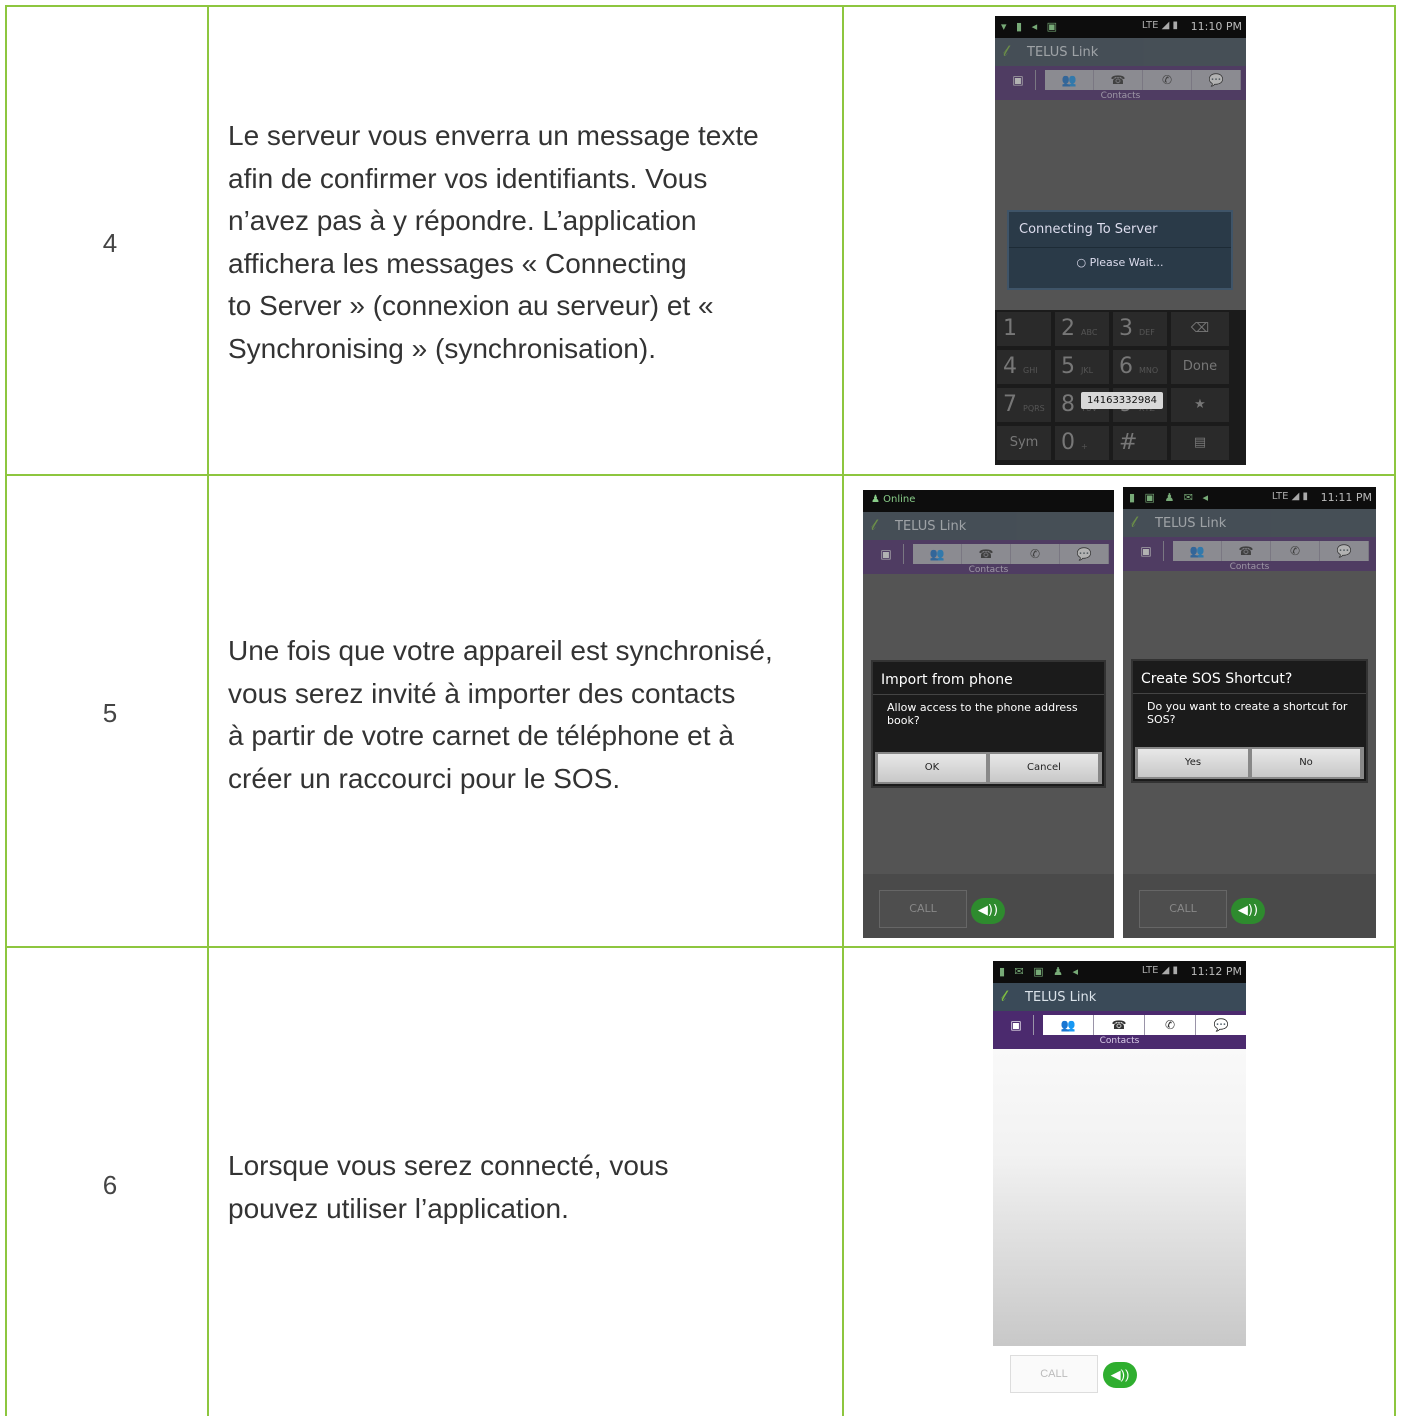 Image resolution: width=1403 pixels, height=1416 pixels. I want to click on status-bar: ▮ ▣ ♟ ✉ ◂ LTE ◢ ▮ 11:11 PM, so click(1249, 498).